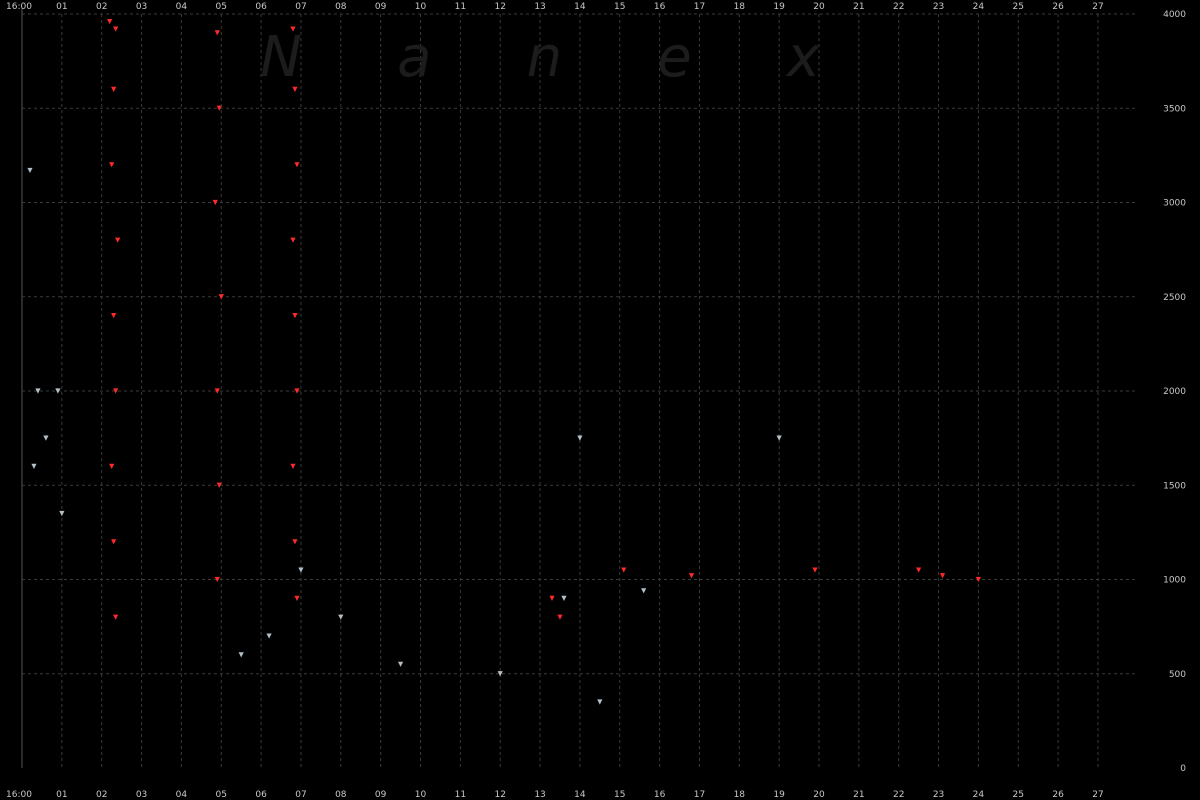 This screenshot has width=1200, height=800. Describe the element at coordinates (779, 7) in the screenshot. I see `x-tick-label-top: 19` at that location.